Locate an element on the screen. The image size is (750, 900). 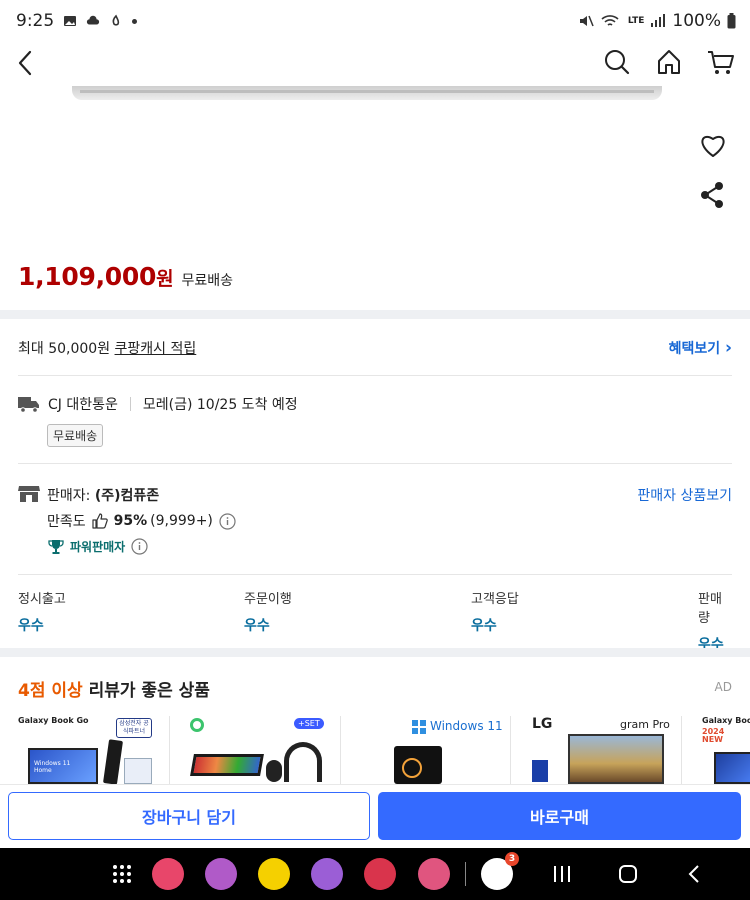
seller-name: 판매자: (주)컴퓨존 is located at coordinates (103, 495).